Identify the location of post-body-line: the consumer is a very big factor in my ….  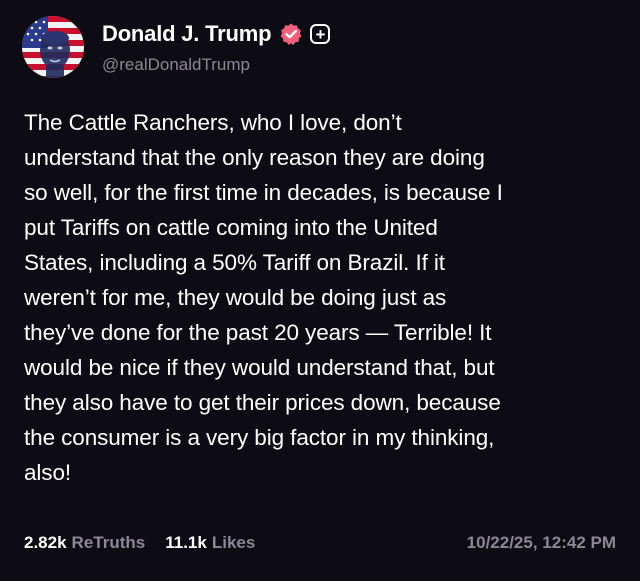
(259, 437).